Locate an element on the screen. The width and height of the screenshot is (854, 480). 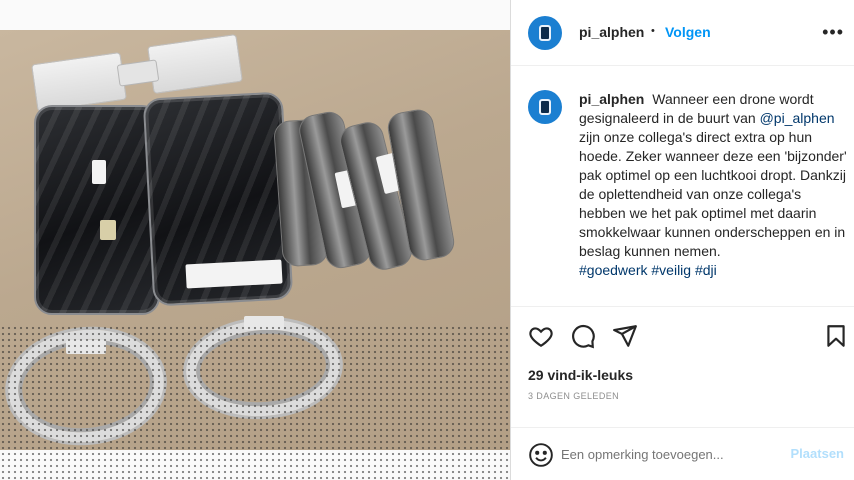
charger-right is located at coordinates (195, 64).